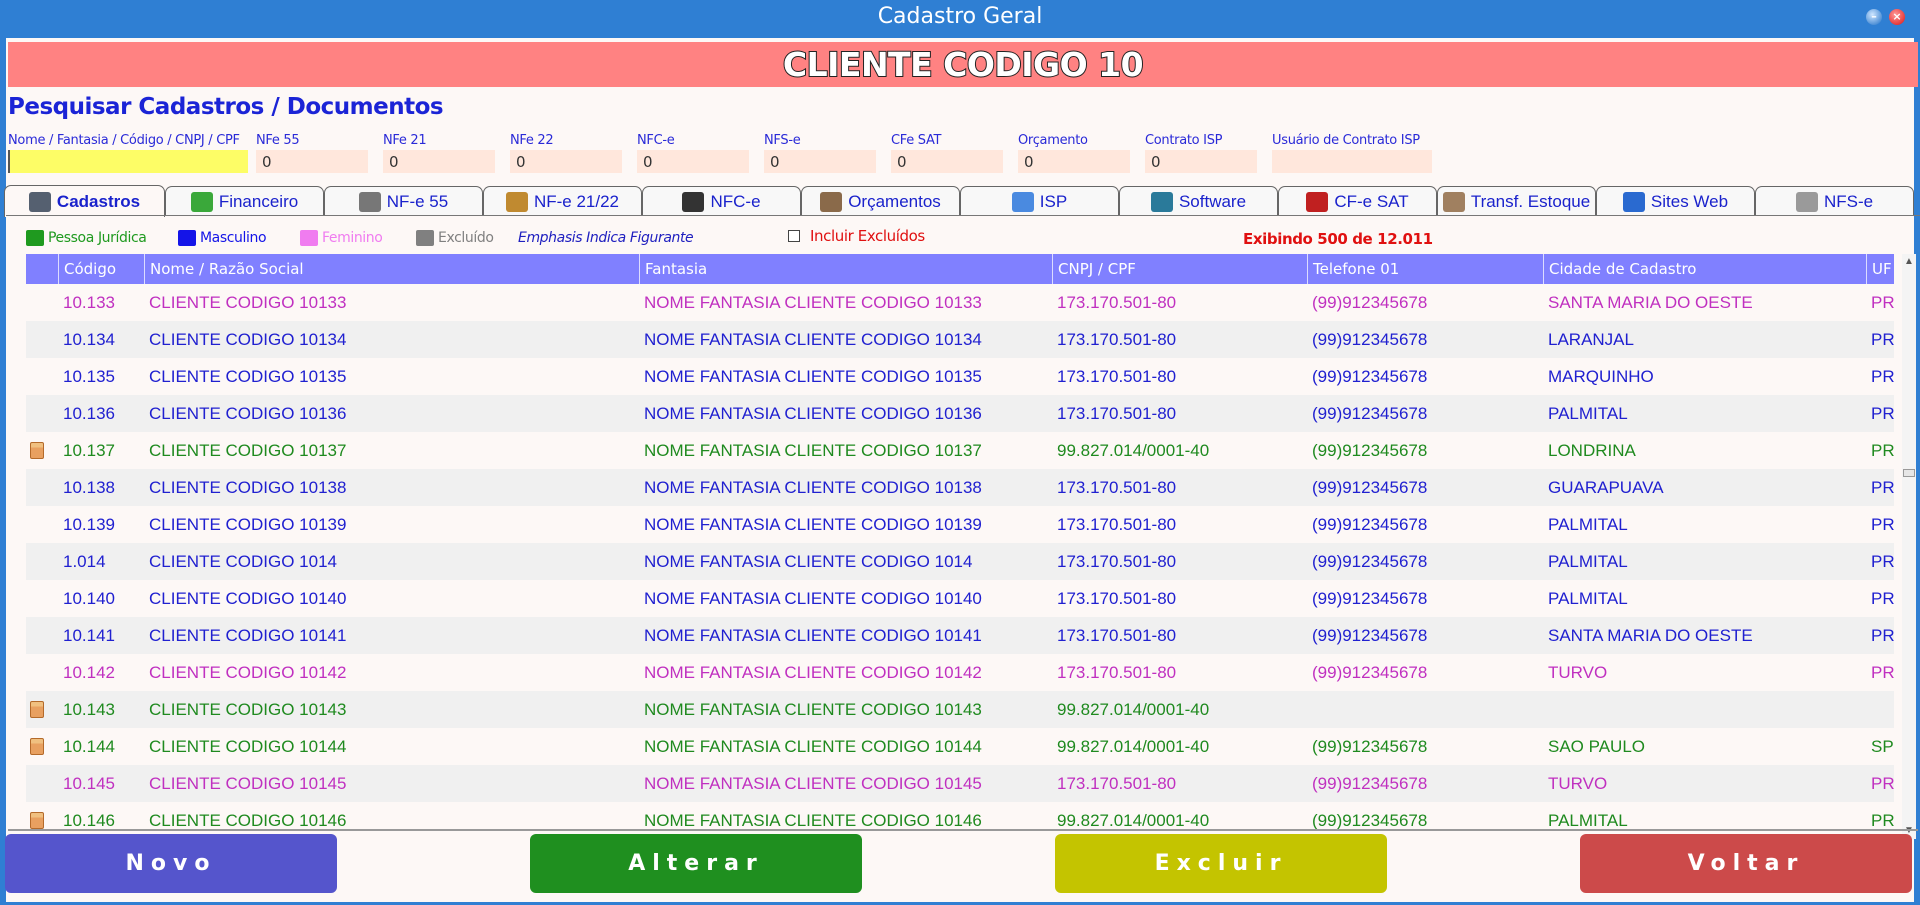 This screenshot has width=1920, height=905. I want to click on minimize-icon: –, so click(1874, 17).